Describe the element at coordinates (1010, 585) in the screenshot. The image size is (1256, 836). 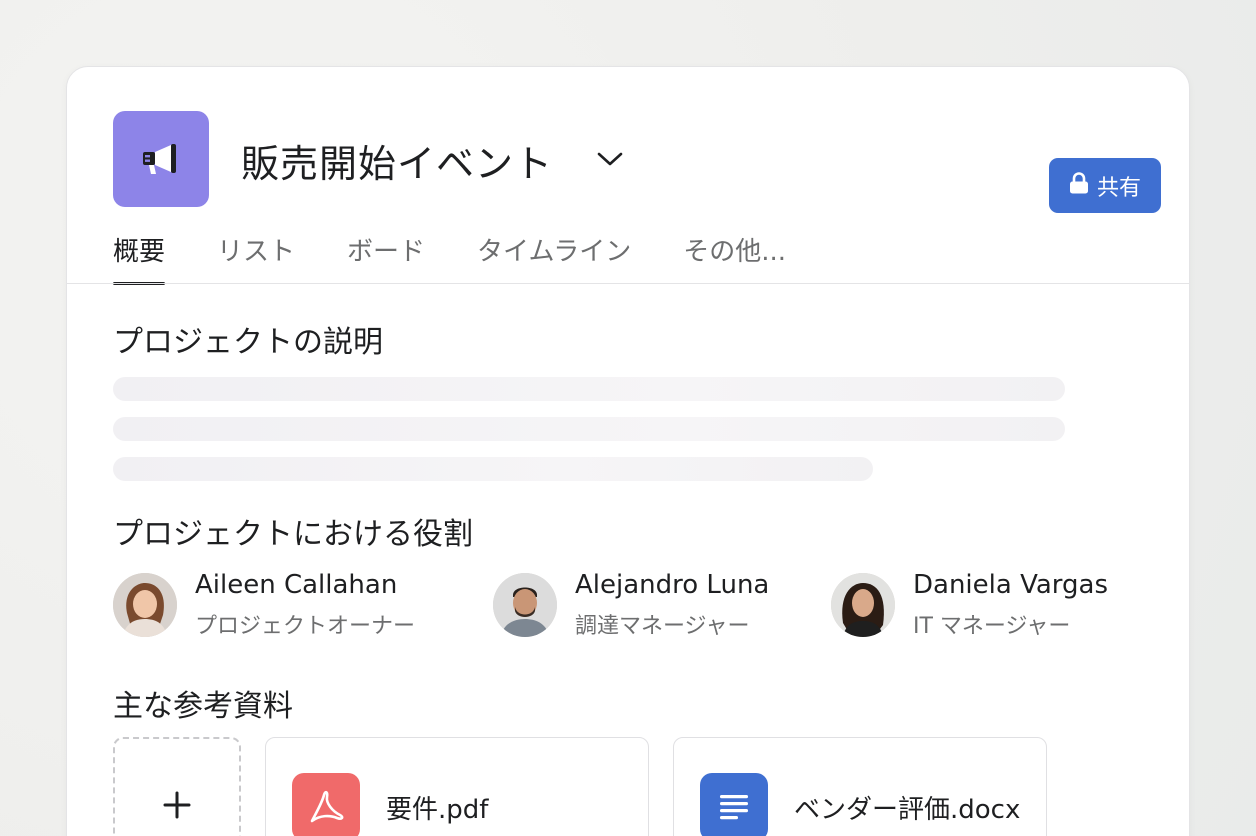
I see `member-name: Daniela Vargas` at that location.